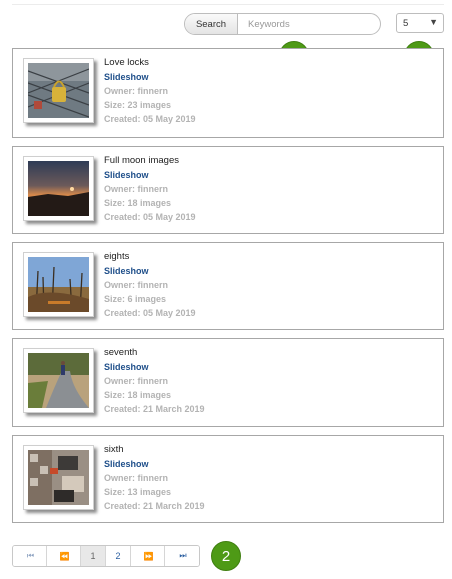 This screenshot has width=452, height=579. Describe the element at coordinates (93, 556) in the screenshot. I see `page-1-button: 1` at that location.